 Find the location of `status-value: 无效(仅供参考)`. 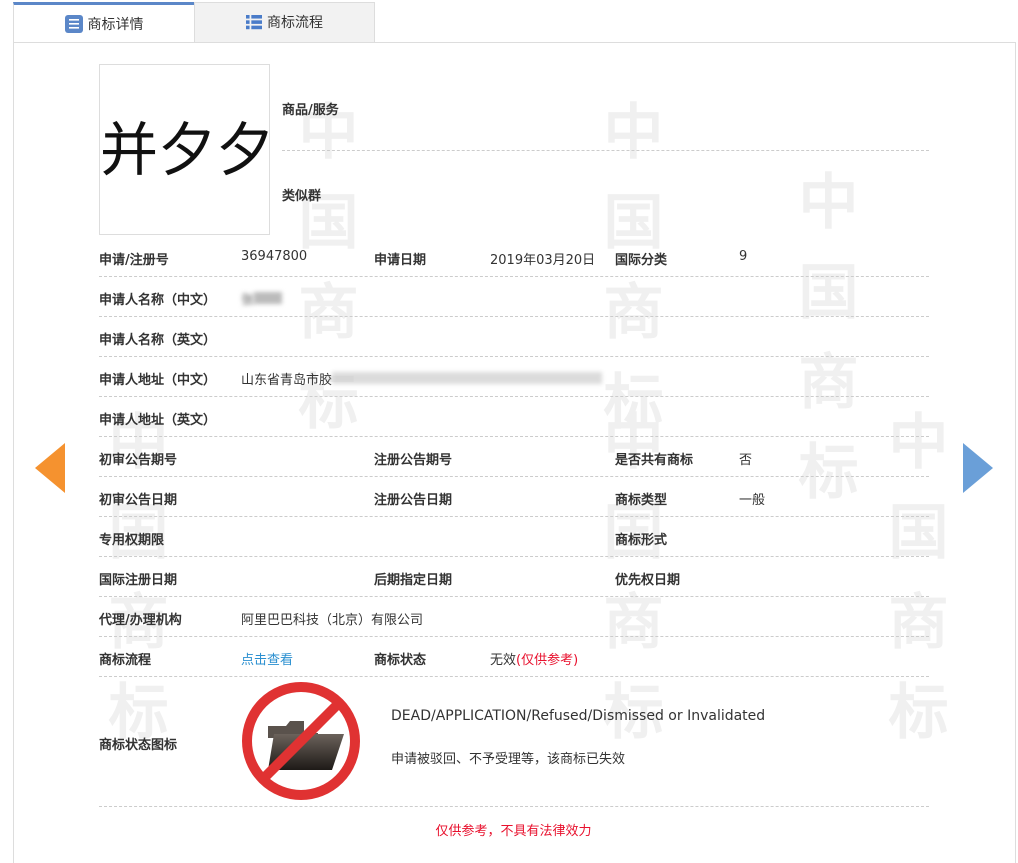

status-value: 无效(仅供参考) is located at coordinates (534, 660).